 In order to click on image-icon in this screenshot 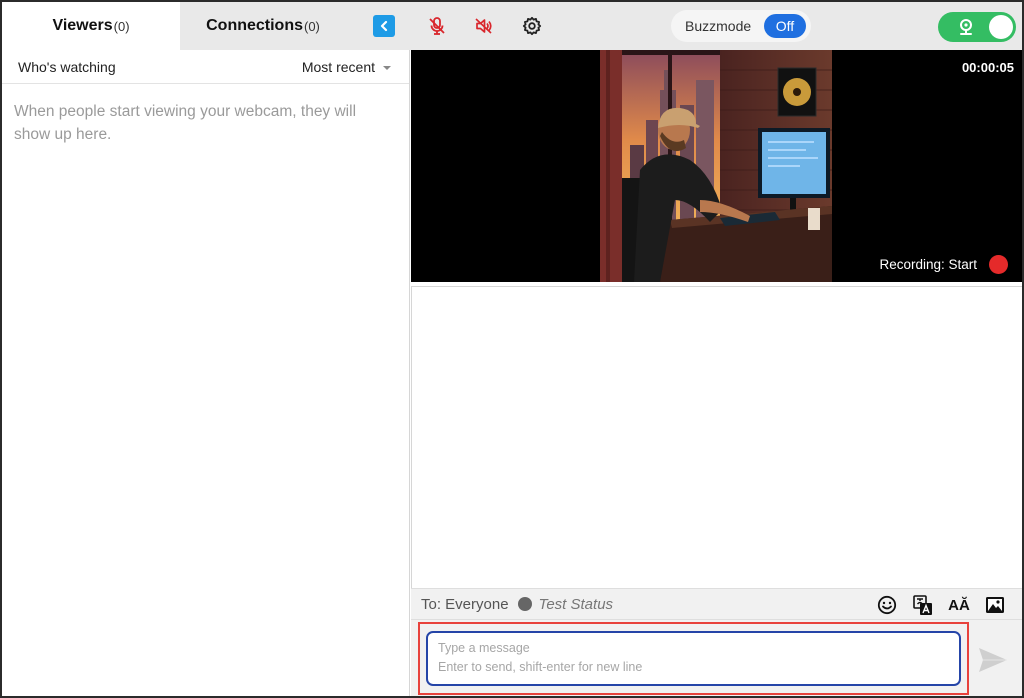, I will do `click(995, 605)`.